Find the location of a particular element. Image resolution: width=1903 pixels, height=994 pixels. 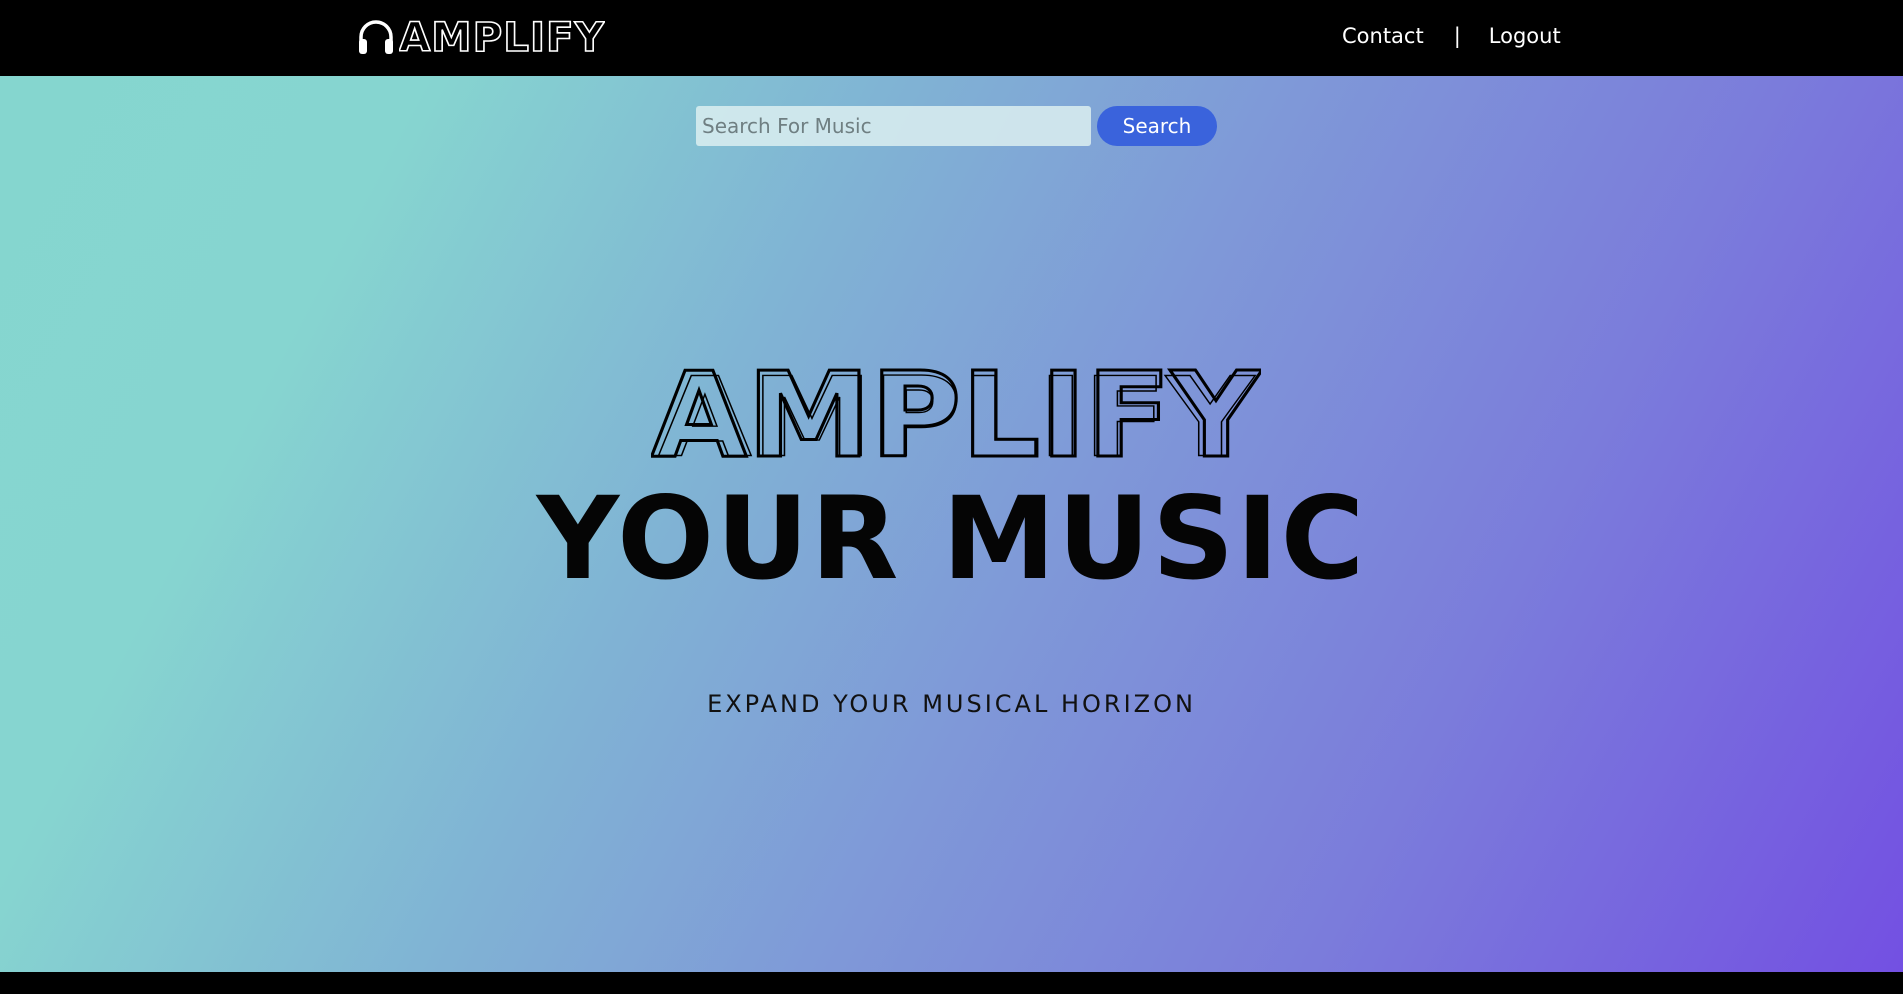

hero-subtitle: YOUR MUSIC is located at coordinates (951, 538).